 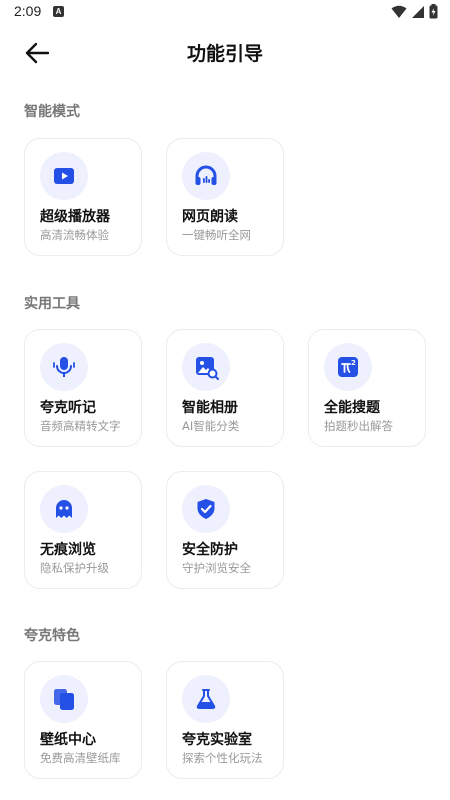 I want to click on svg-text: 2, so click(x=353, y=363).